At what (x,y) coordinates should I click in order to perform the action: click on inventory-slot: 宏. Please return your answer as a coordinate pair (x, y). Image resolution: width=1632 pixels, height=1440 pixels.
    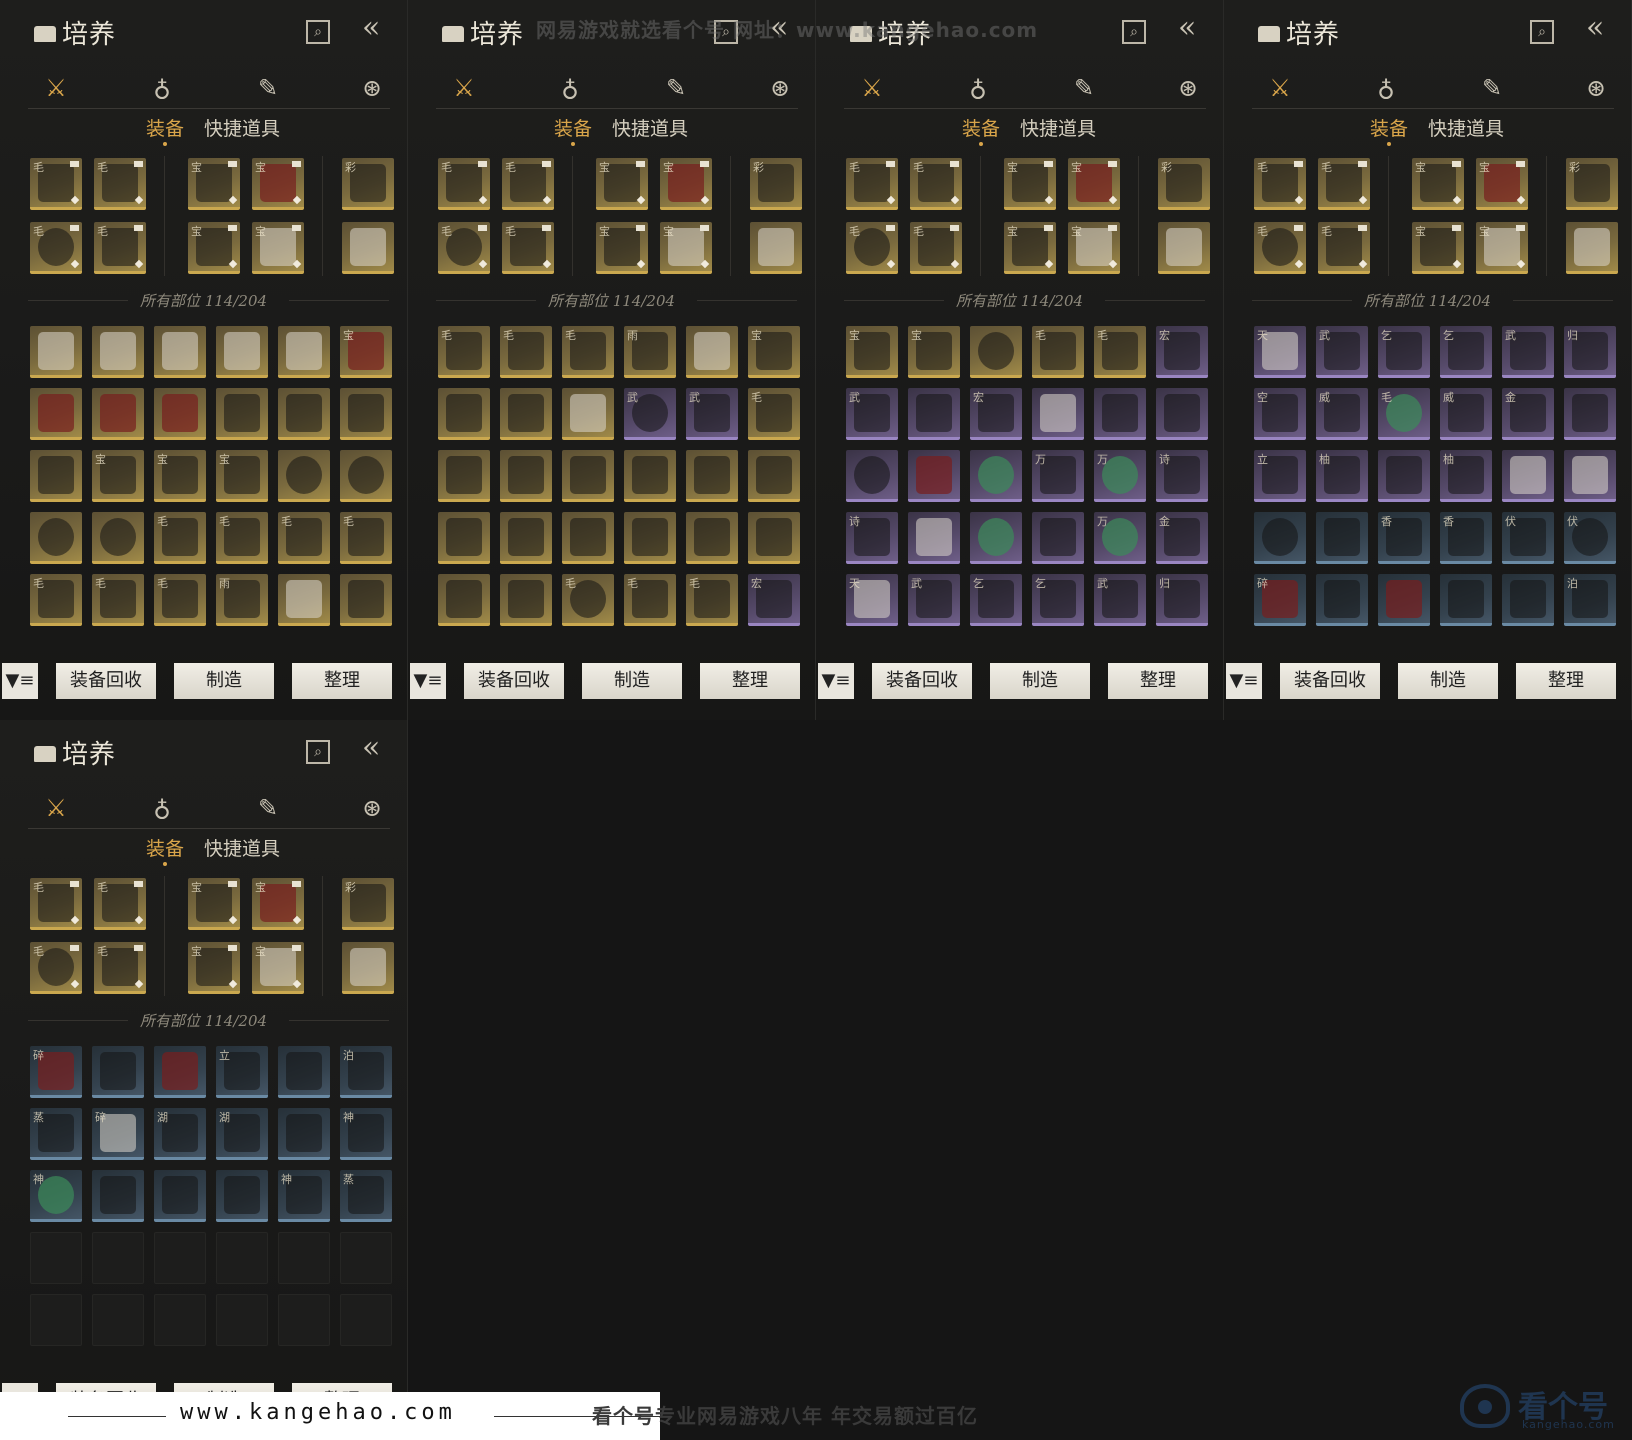
    Looking at the image, I should click on (996, 414).